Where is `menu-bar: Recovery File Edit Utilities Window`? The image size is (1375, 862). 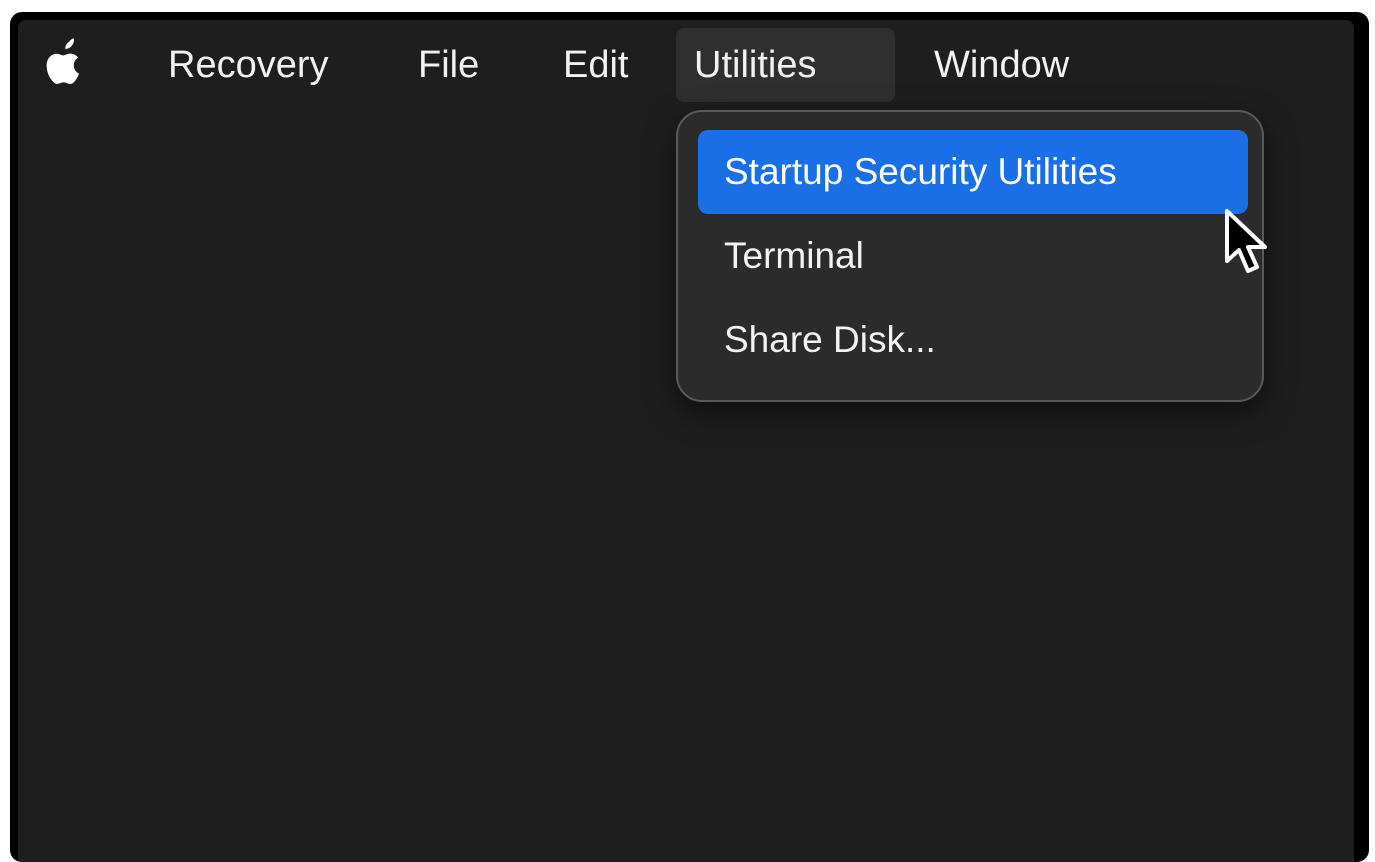 menu-bar: Recovery File Edit Utilities Window is located at coordinates (686, 66).